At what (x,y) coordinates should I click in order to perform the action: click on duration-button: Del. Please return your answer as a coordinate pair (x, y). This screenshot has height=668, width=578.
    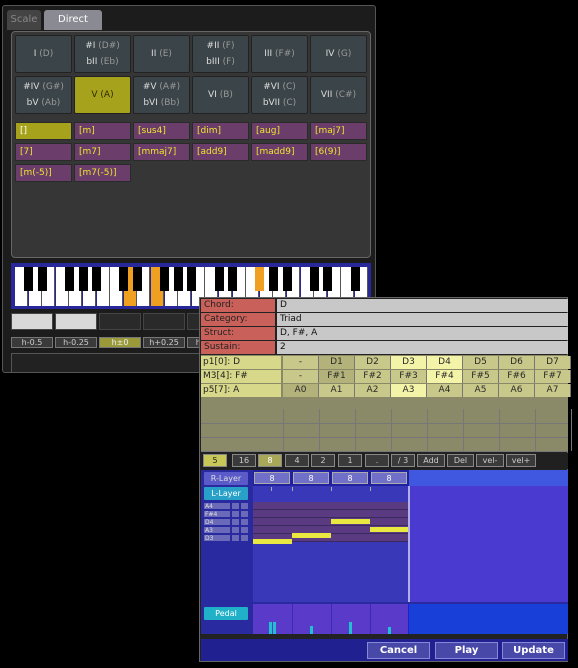
    Looking at the image, I should click on (460, 460).